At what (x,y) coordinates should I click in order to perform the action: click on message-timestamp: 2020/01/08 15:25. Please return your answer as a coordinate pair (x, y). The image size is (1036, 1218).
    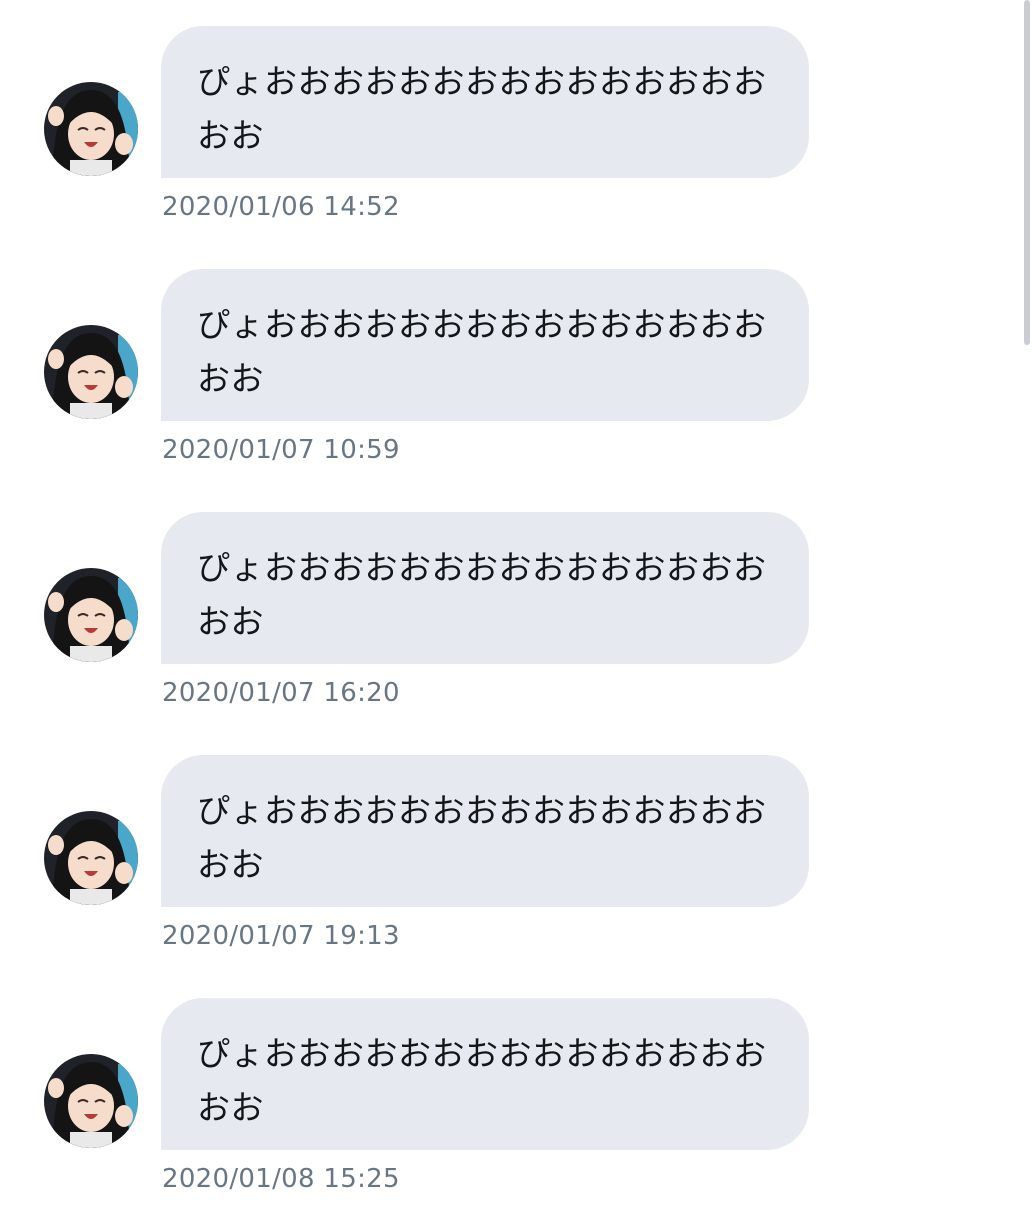
    Looking at the image, I should click on (281, 1179).